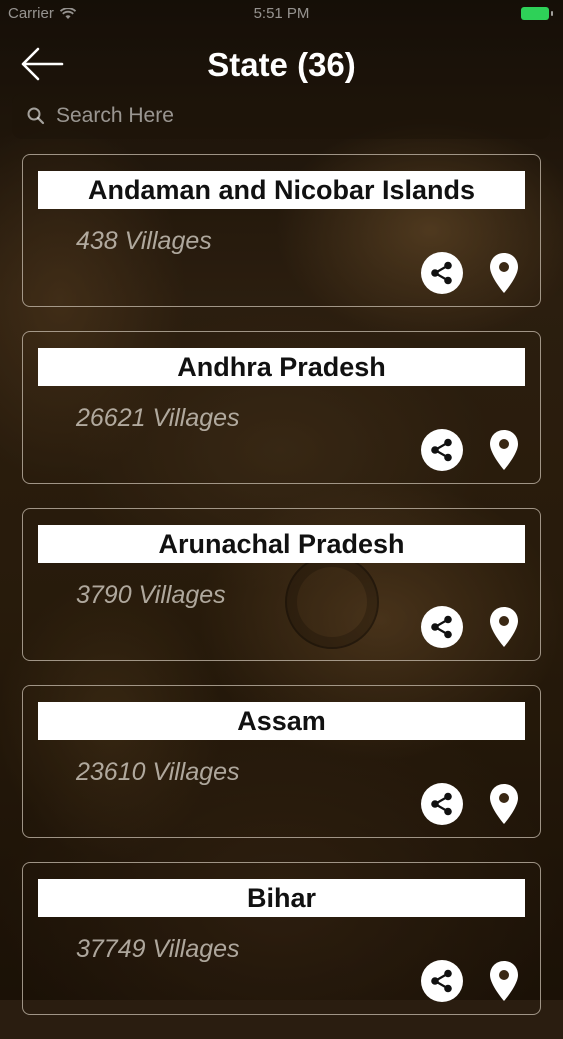 The image size is (563, 1039). What do you see at coordinates (158, 949) in the screenshot?
I see `village-count: 37749 Villages` at bounding box center [158, 949].